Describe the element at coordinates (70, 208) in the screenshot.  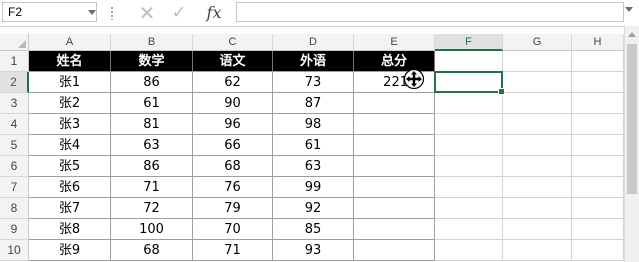
I see `cell-a8: 张7` at that location.